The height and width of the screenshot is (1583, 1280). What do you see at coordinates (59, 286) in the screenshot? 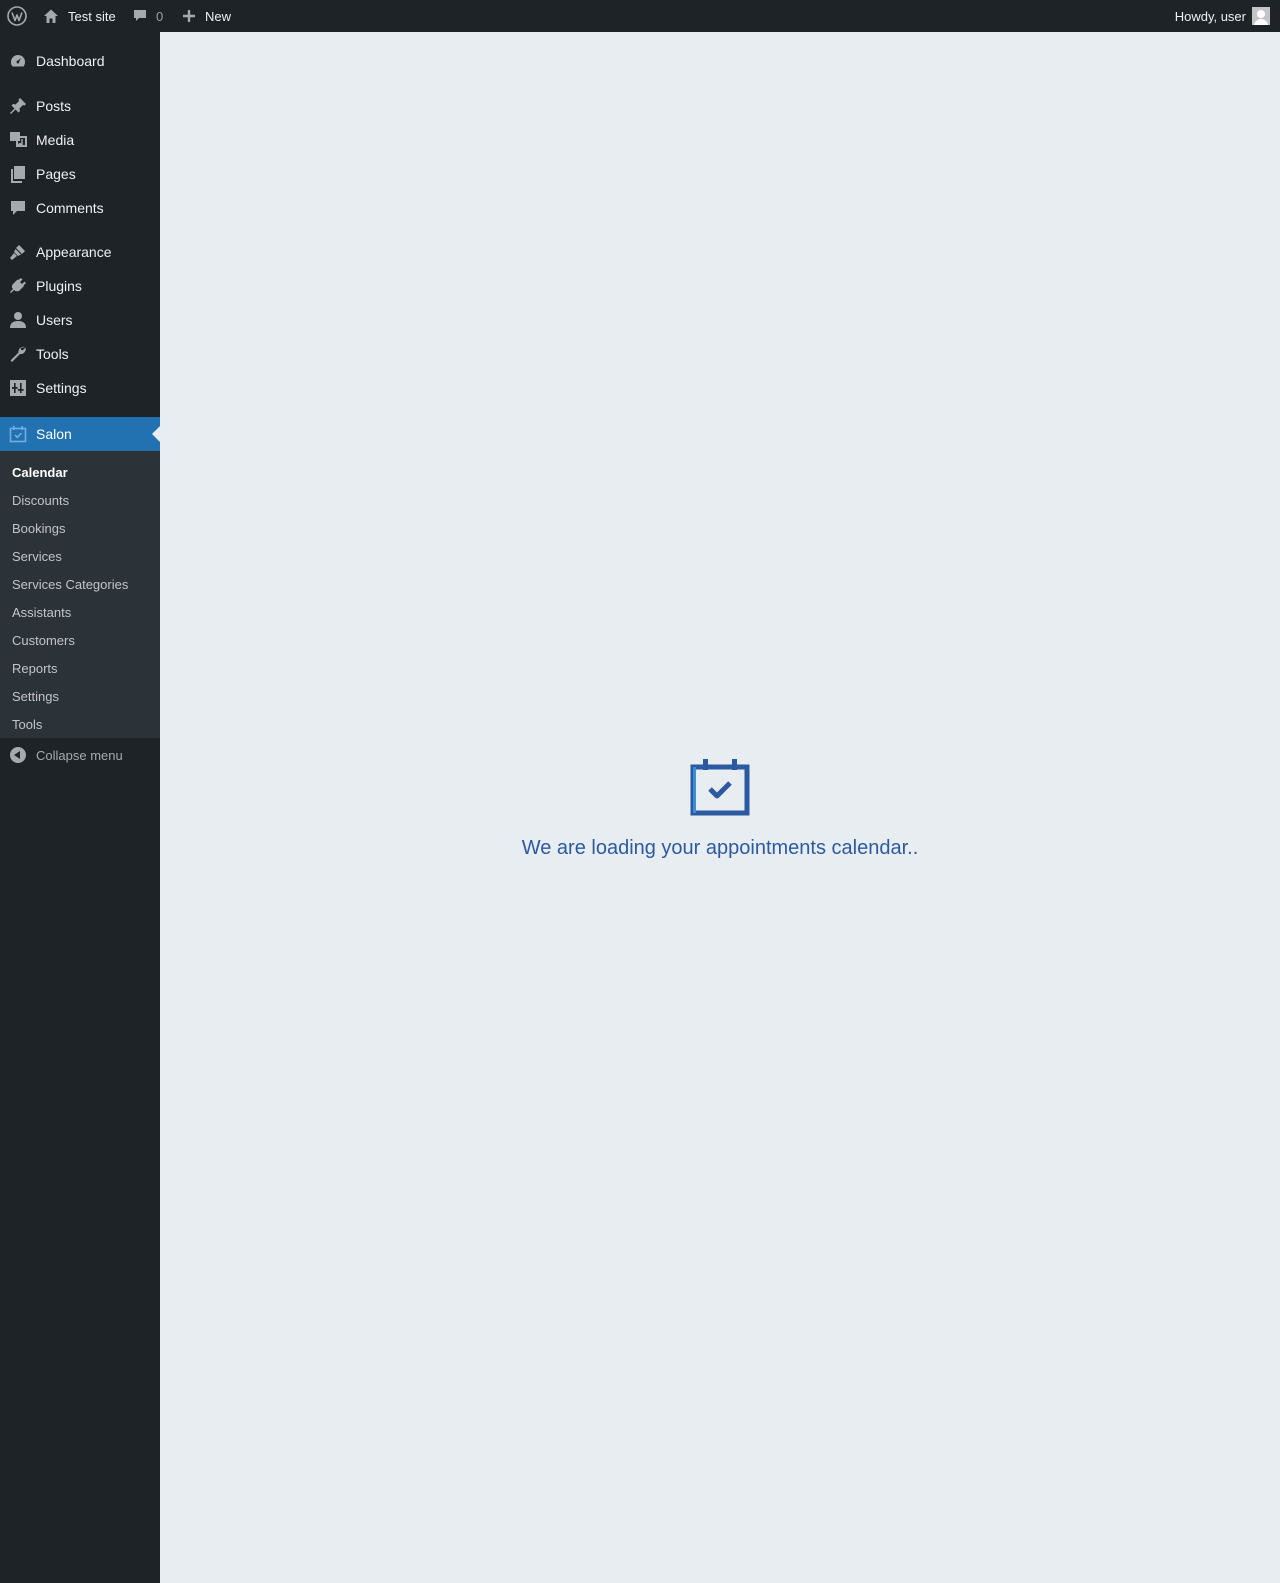
I see `menu-label: Plugins` at bounding box center [59, 286].